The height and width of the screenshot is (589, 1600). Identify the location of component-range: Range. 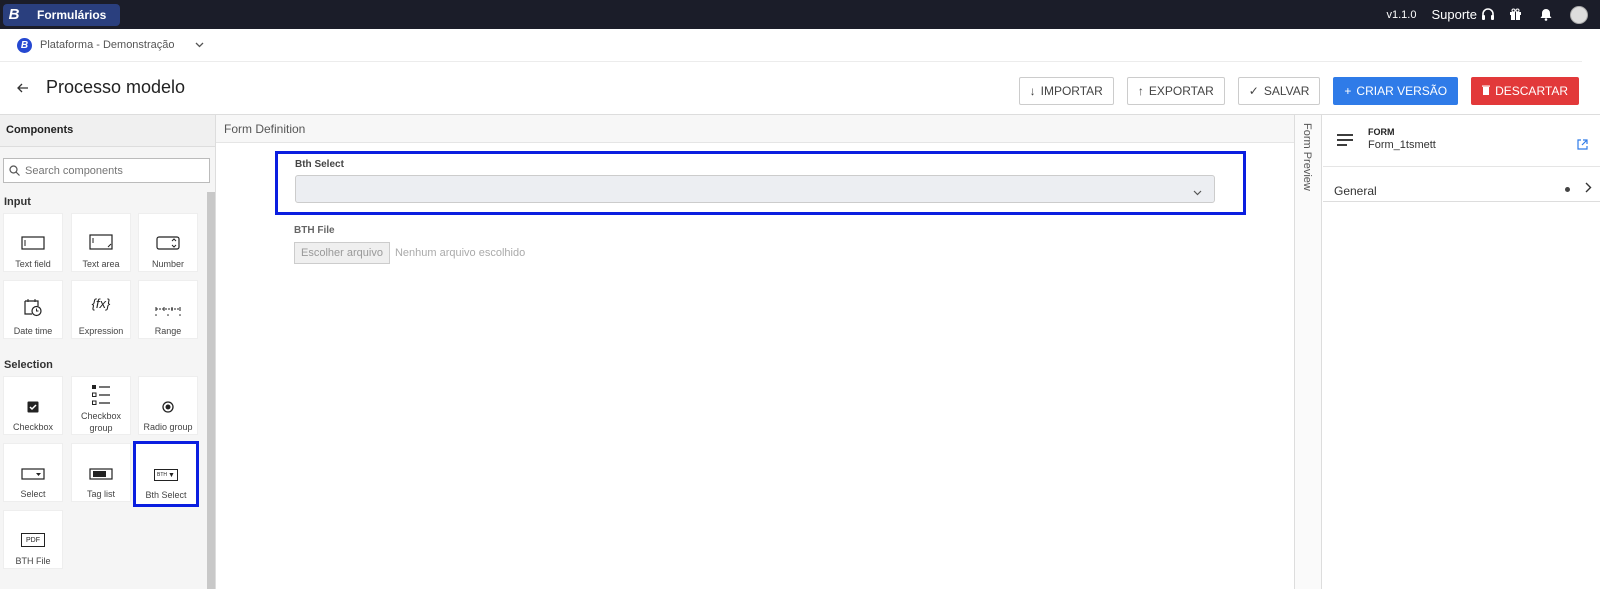
(168, 309).